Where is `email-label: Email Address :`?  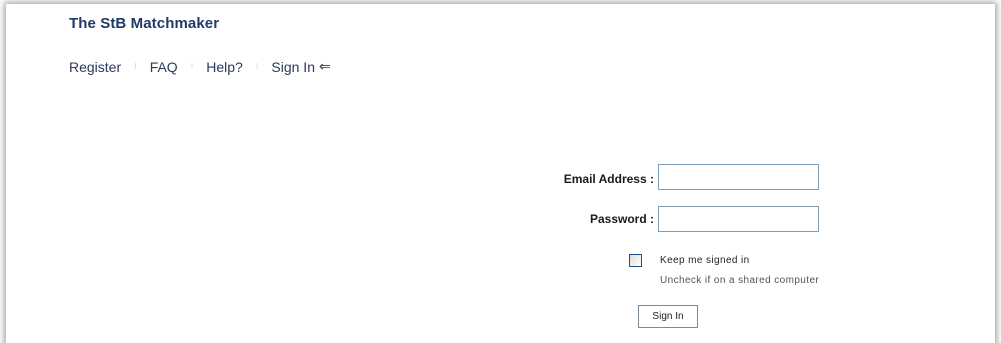
email-label: Email Address : is located at coordinates (608, 179).